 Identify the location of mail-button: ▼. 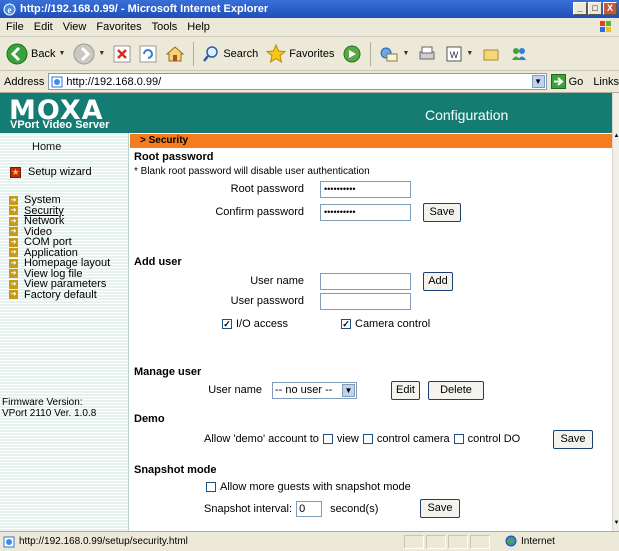
(394, 54).